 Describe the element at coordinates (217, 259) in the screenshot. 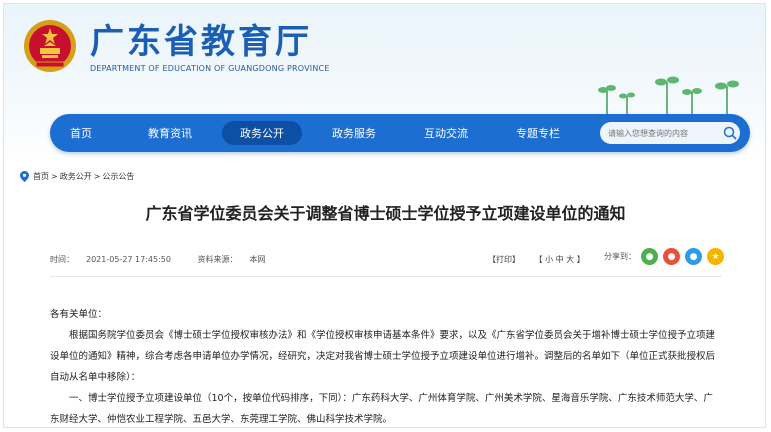

I see `source-label: 资料来源：` at that location.